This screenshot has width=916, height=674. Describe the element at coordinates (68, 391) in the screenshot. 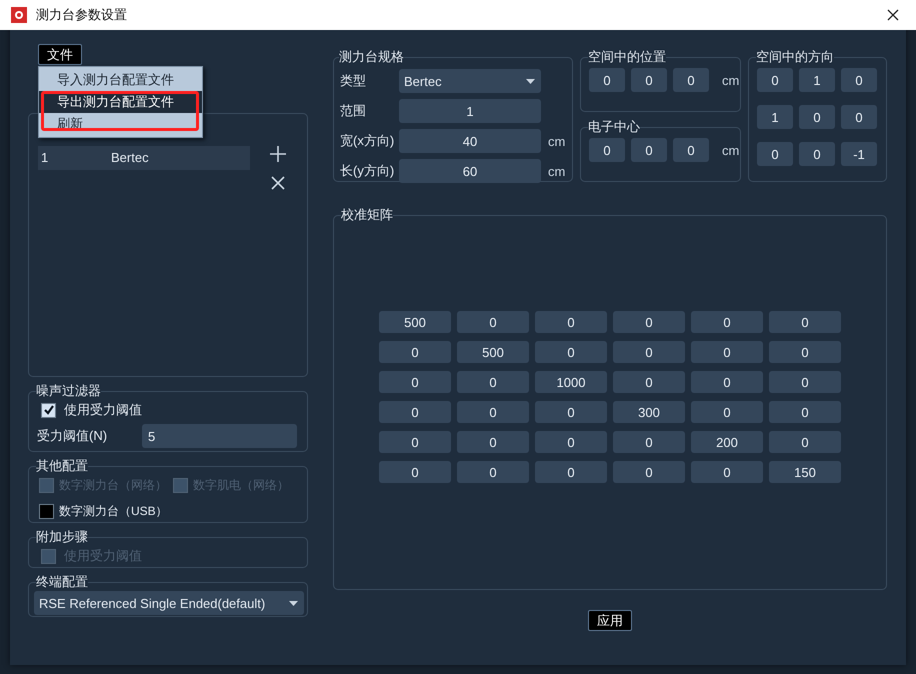

I see `group-title: 噪声过滤器` at that location.